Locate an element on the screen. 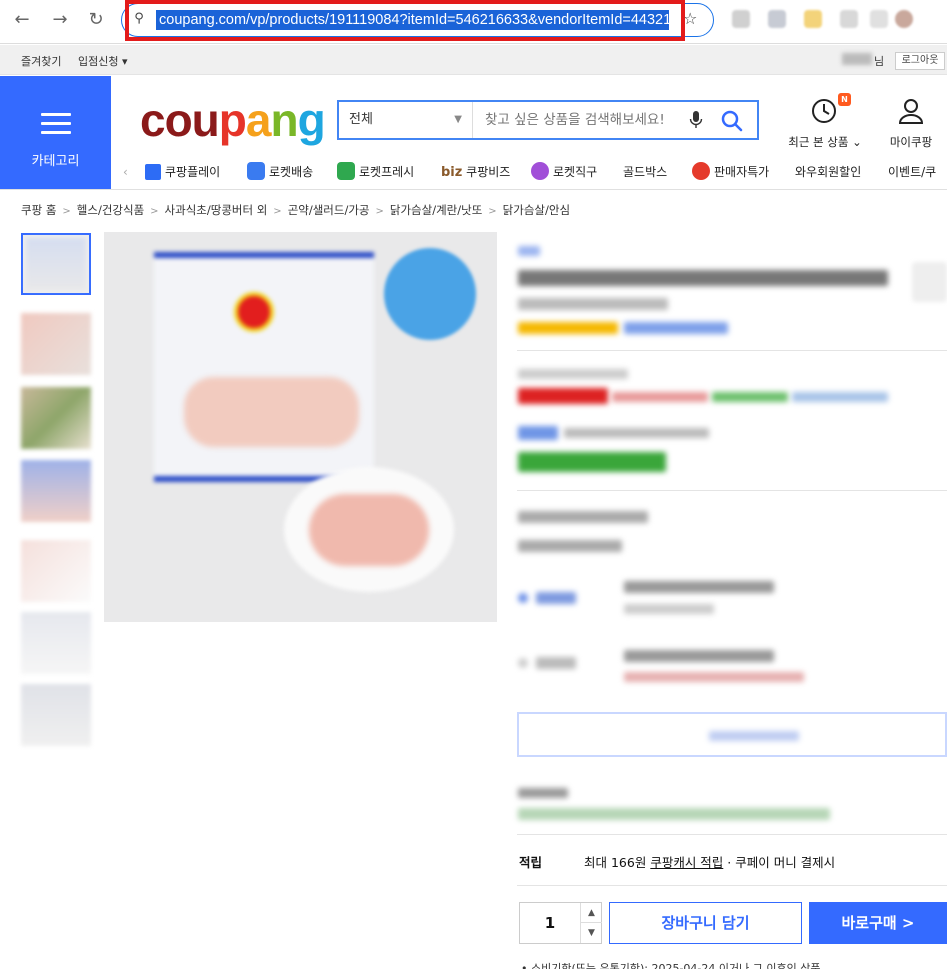 Image resolution: width=947 pixels, height=969 pixels. util-bar: 즐겨찾기 입점신청 ▾ 님 is located at coordinates (473, 60).